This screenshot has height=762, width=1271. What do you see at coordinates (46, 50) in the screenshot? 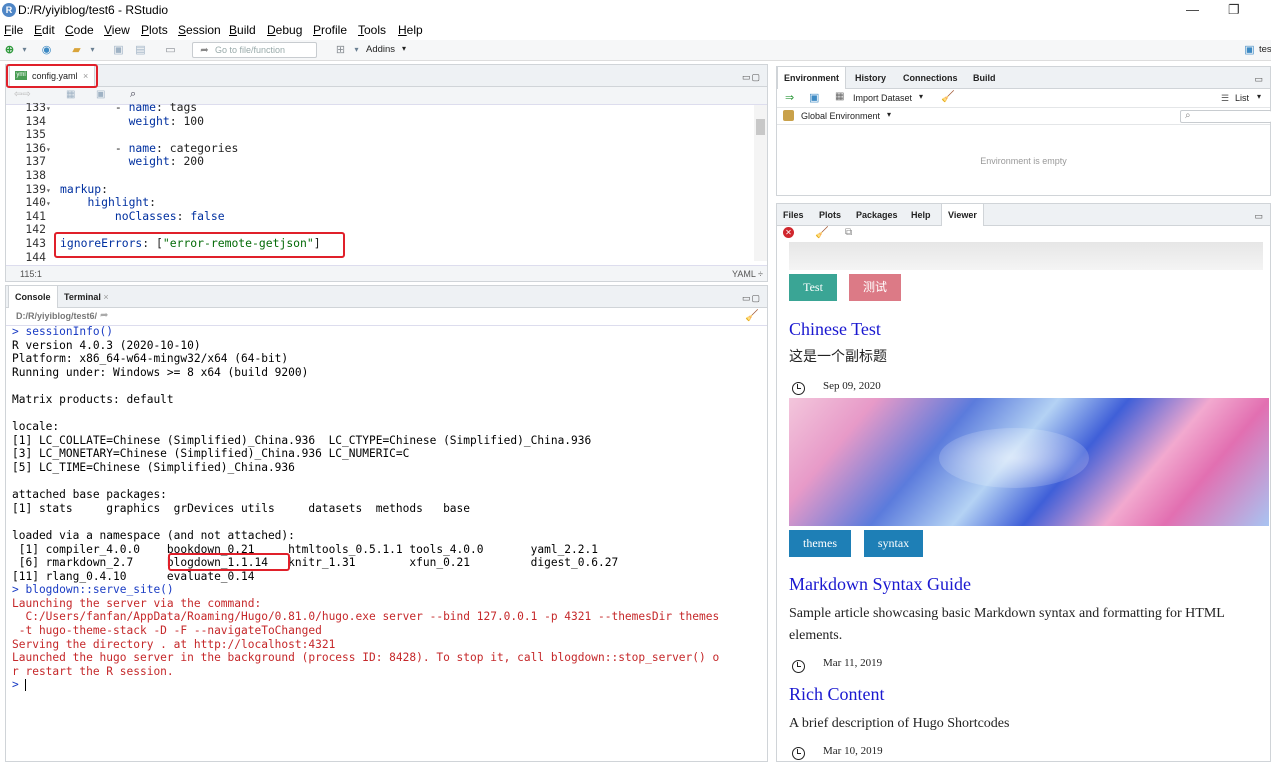
I see `new-project-icon: ◉` at bounding box center [46, 50].